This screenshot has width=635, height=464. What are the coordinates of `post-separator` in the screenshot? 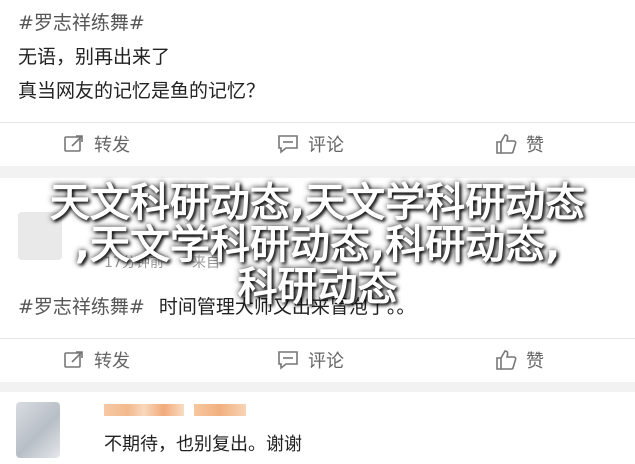 It's located at (317, 387).